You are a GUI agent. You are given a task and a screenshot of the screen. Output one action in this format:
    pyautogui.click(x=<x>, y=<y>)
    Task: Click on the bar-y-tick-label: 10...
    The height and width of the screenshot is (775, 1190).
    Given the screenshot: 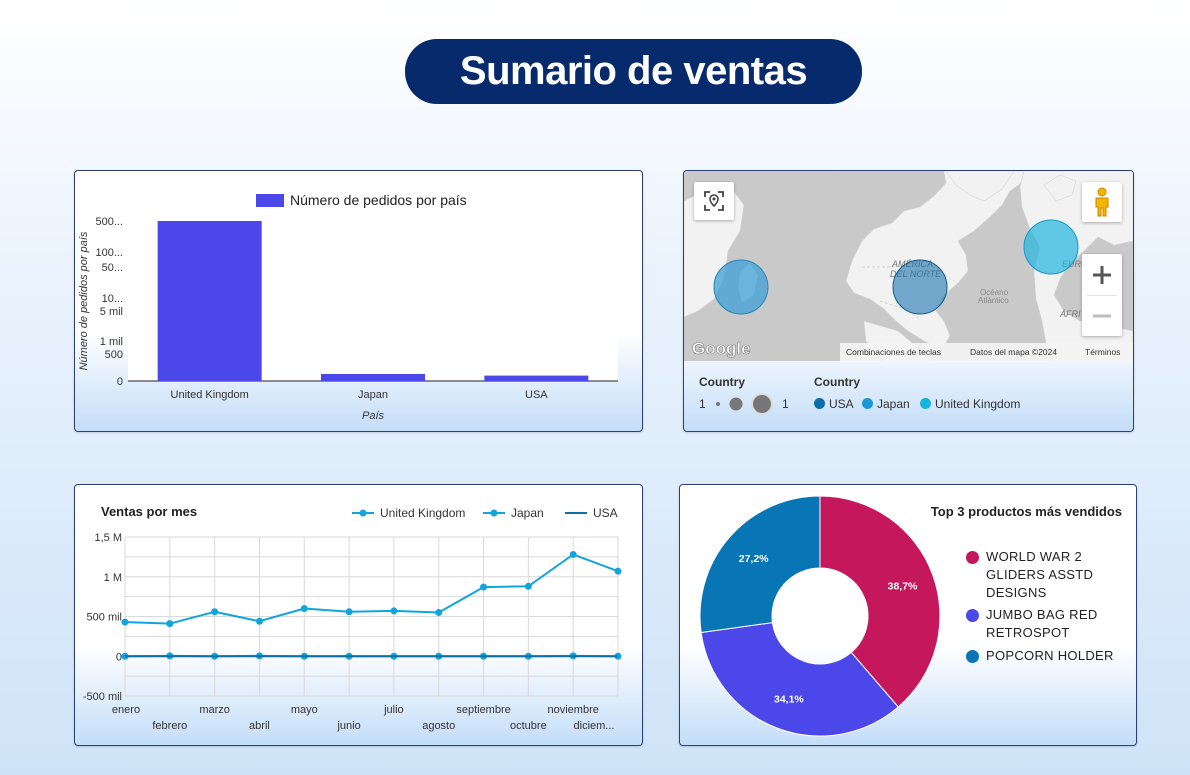 What is the action you would take?
    pyautogui.click(x=112, y=299)
    